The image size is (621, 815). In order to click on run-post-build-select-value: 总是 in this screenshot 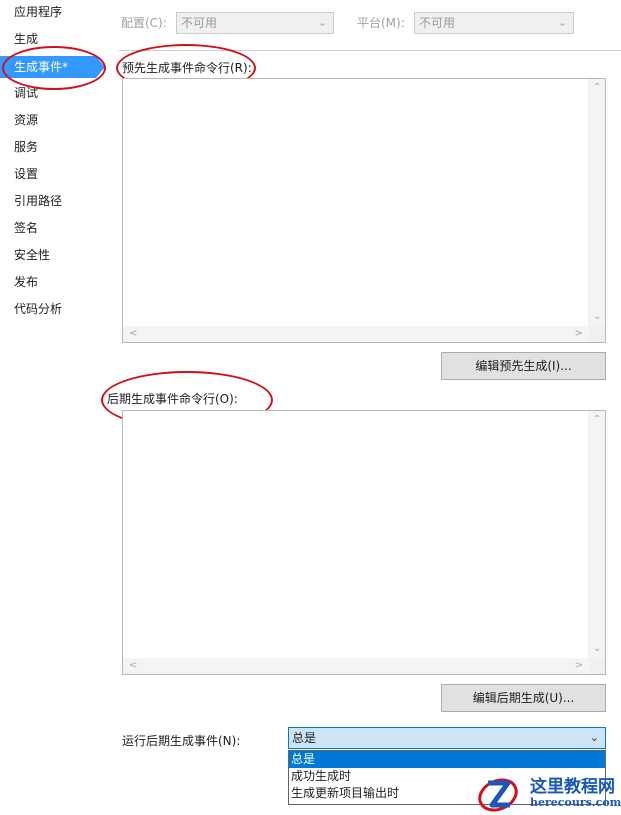, I will do `click(304, 738)`.